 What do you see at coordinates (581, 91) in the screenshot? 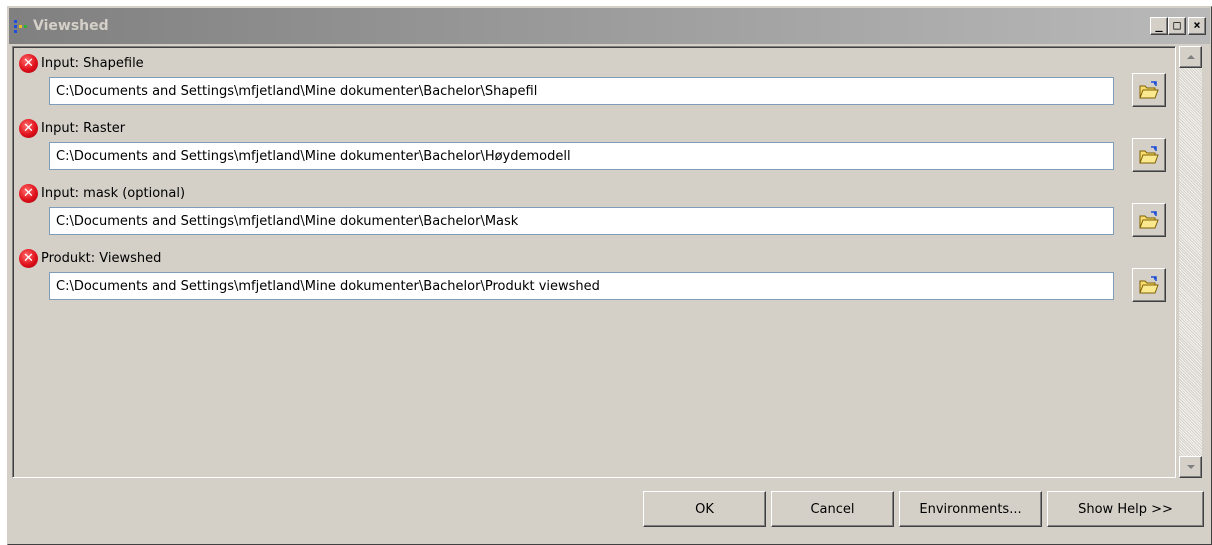
I see `shapefile-path-input` at bounding box center [581, 91].